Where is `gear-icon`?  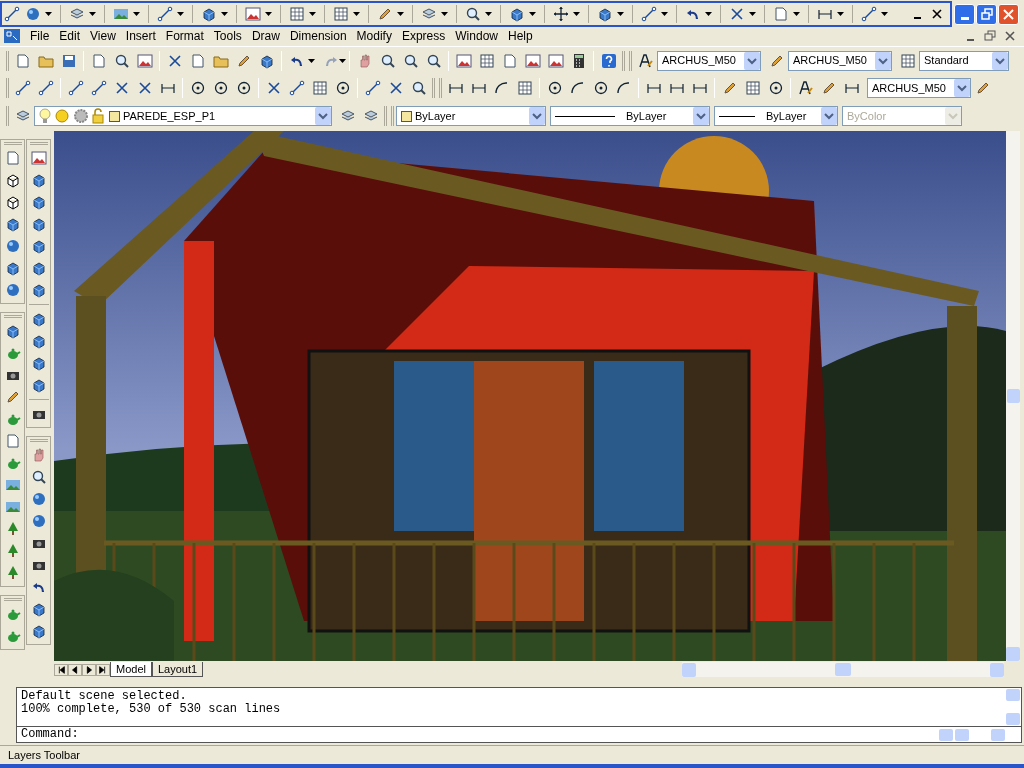
gear-icon is located at coordinates (81, 116).